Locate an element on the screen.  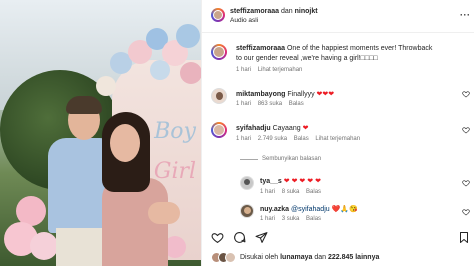
caption-username: steffizamoraaa is located at coordinates (260, 48).